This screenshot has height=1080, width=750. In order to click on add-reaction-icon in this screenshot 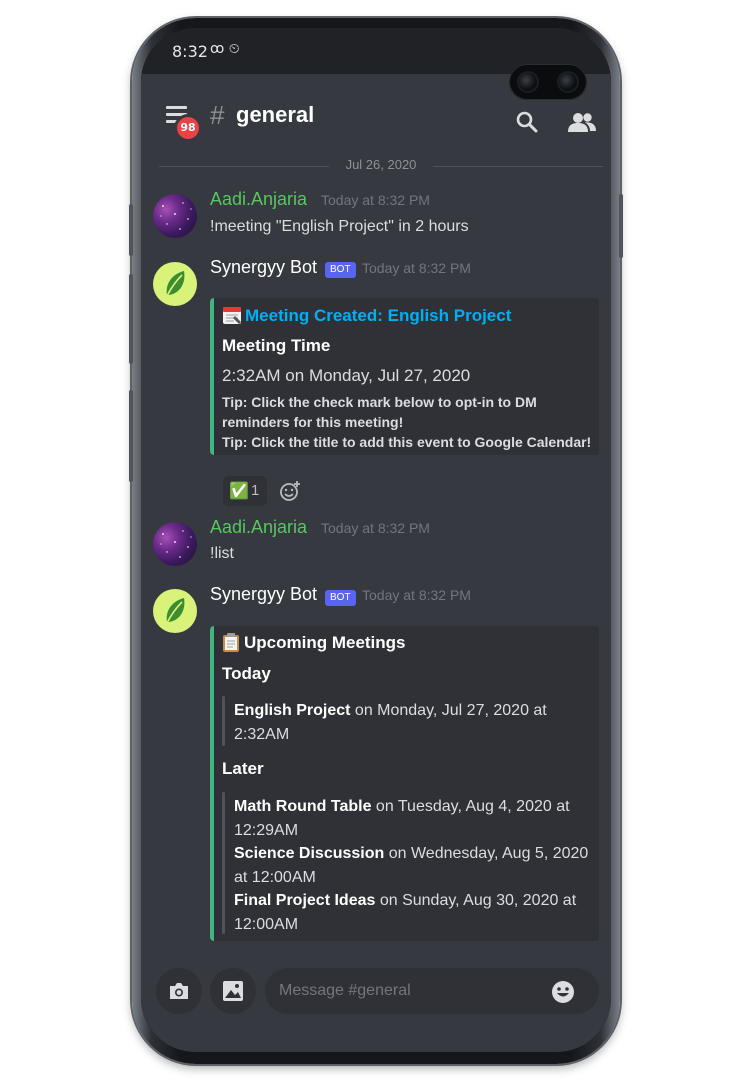, I will do `click(290, 491)`.